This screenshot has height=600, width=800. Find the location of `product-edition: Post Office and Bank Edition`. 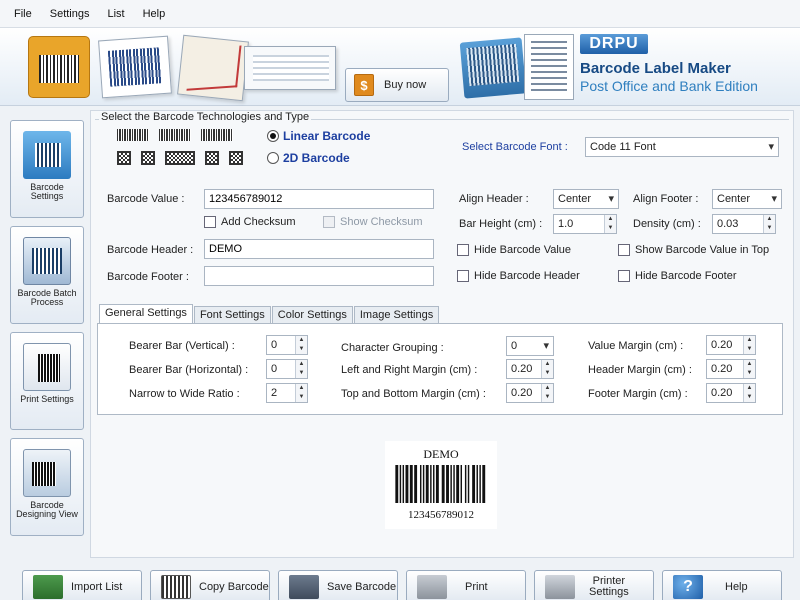

product-edition: Post Office and Bank Edition is located at coordinates (669, 86).